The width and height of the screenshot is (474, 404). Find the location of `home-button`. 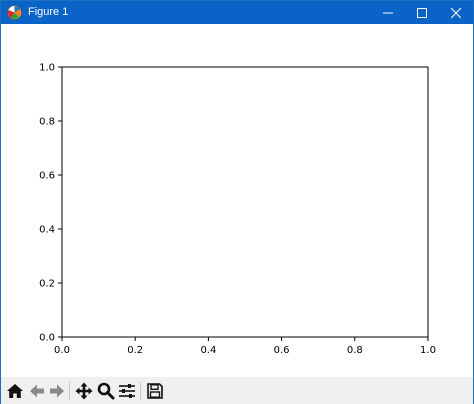

home-button is located at coordinates (15, 391).